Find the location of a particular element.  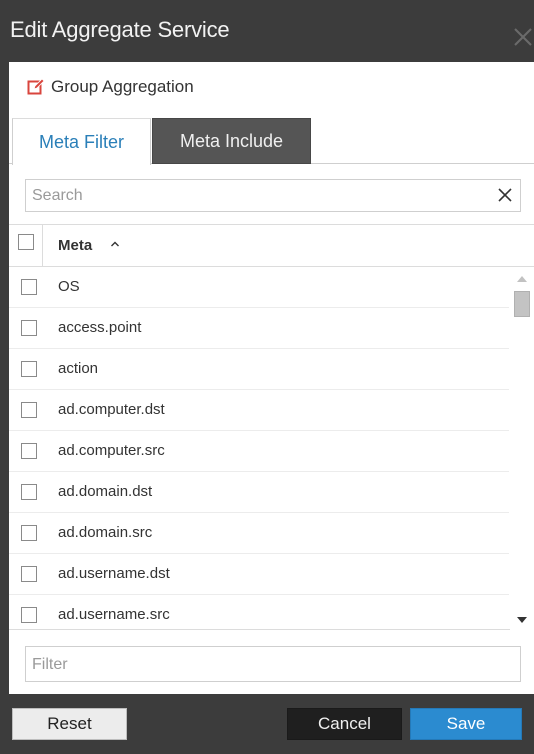

row-meta-label: action is located at coordinates (78, 368).